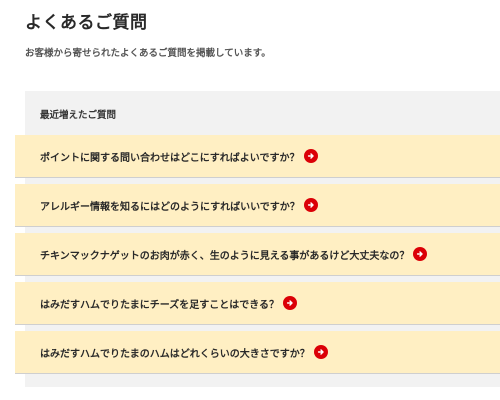  What do you see at coordinates (225, 256) in the screenshot?
I see `faq-item-label: チキンマックナゲットのお肉が赤く、生のように見える事があるけど大丈夫なの？` at bounding box center [225, 256].